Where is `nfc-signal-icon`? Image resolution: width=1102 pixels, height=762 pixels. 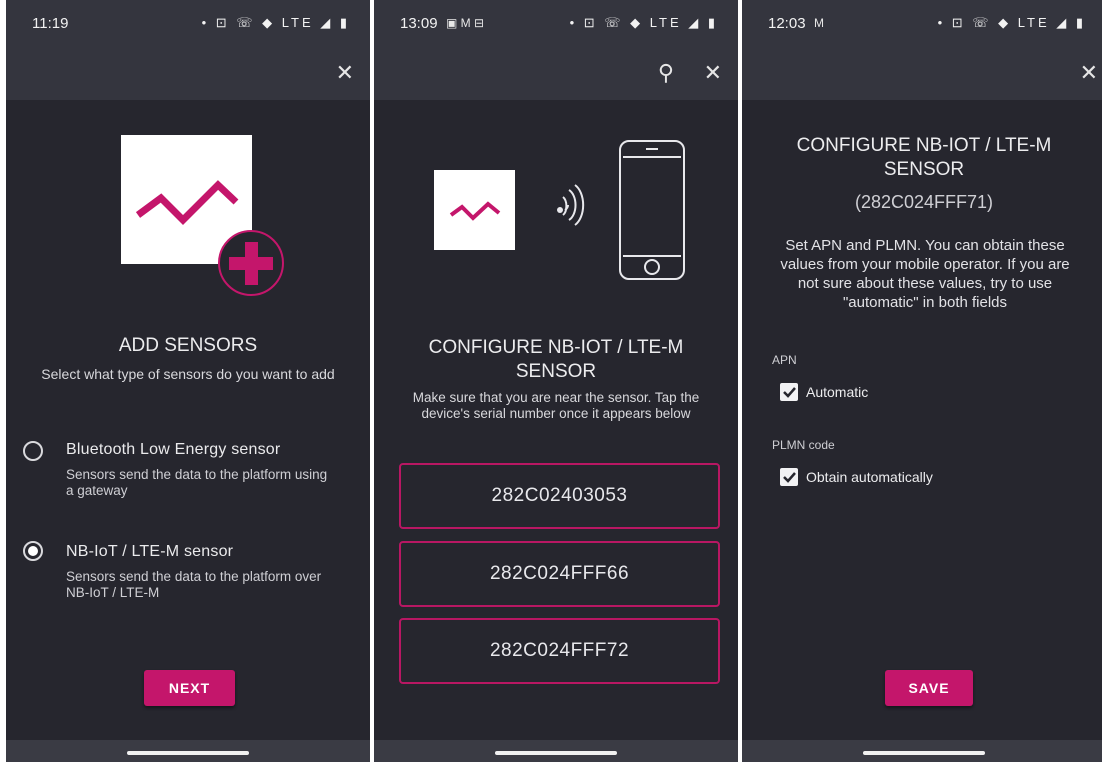
nfc-signal-icon is located at coordinates (573, 205).